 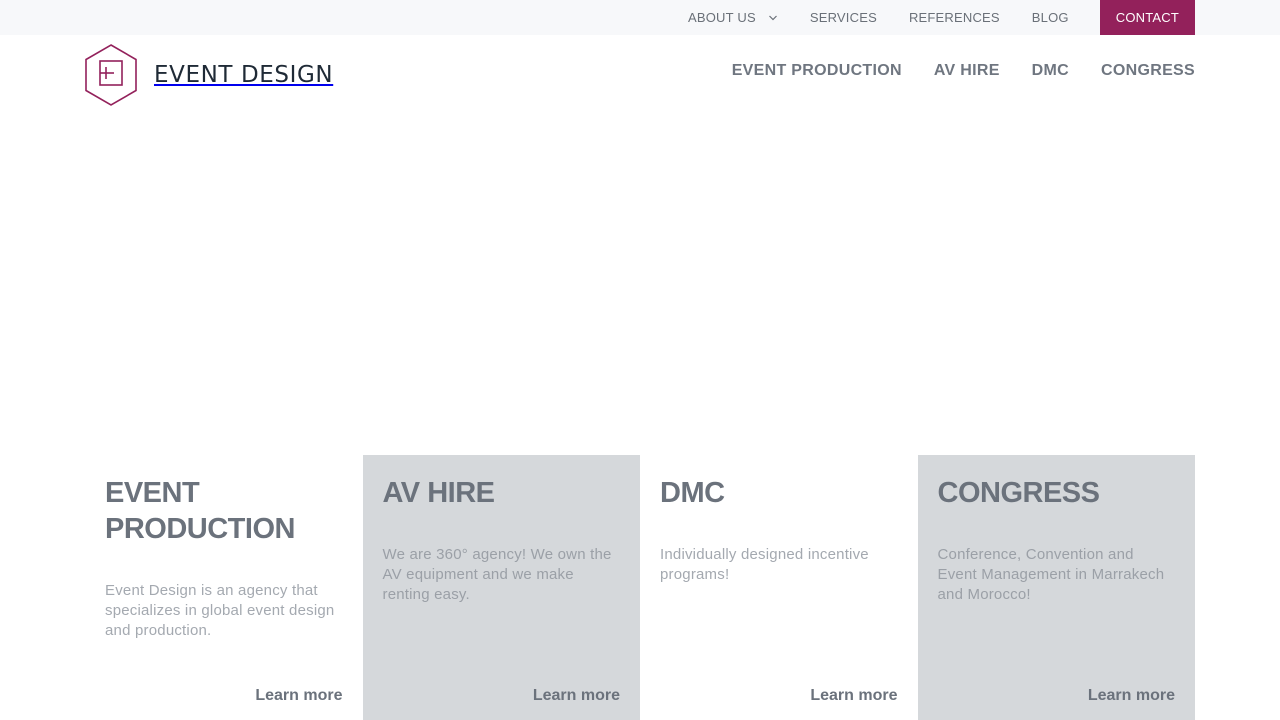 I want to click on card-title: DMC, so click(x=692, y=493).